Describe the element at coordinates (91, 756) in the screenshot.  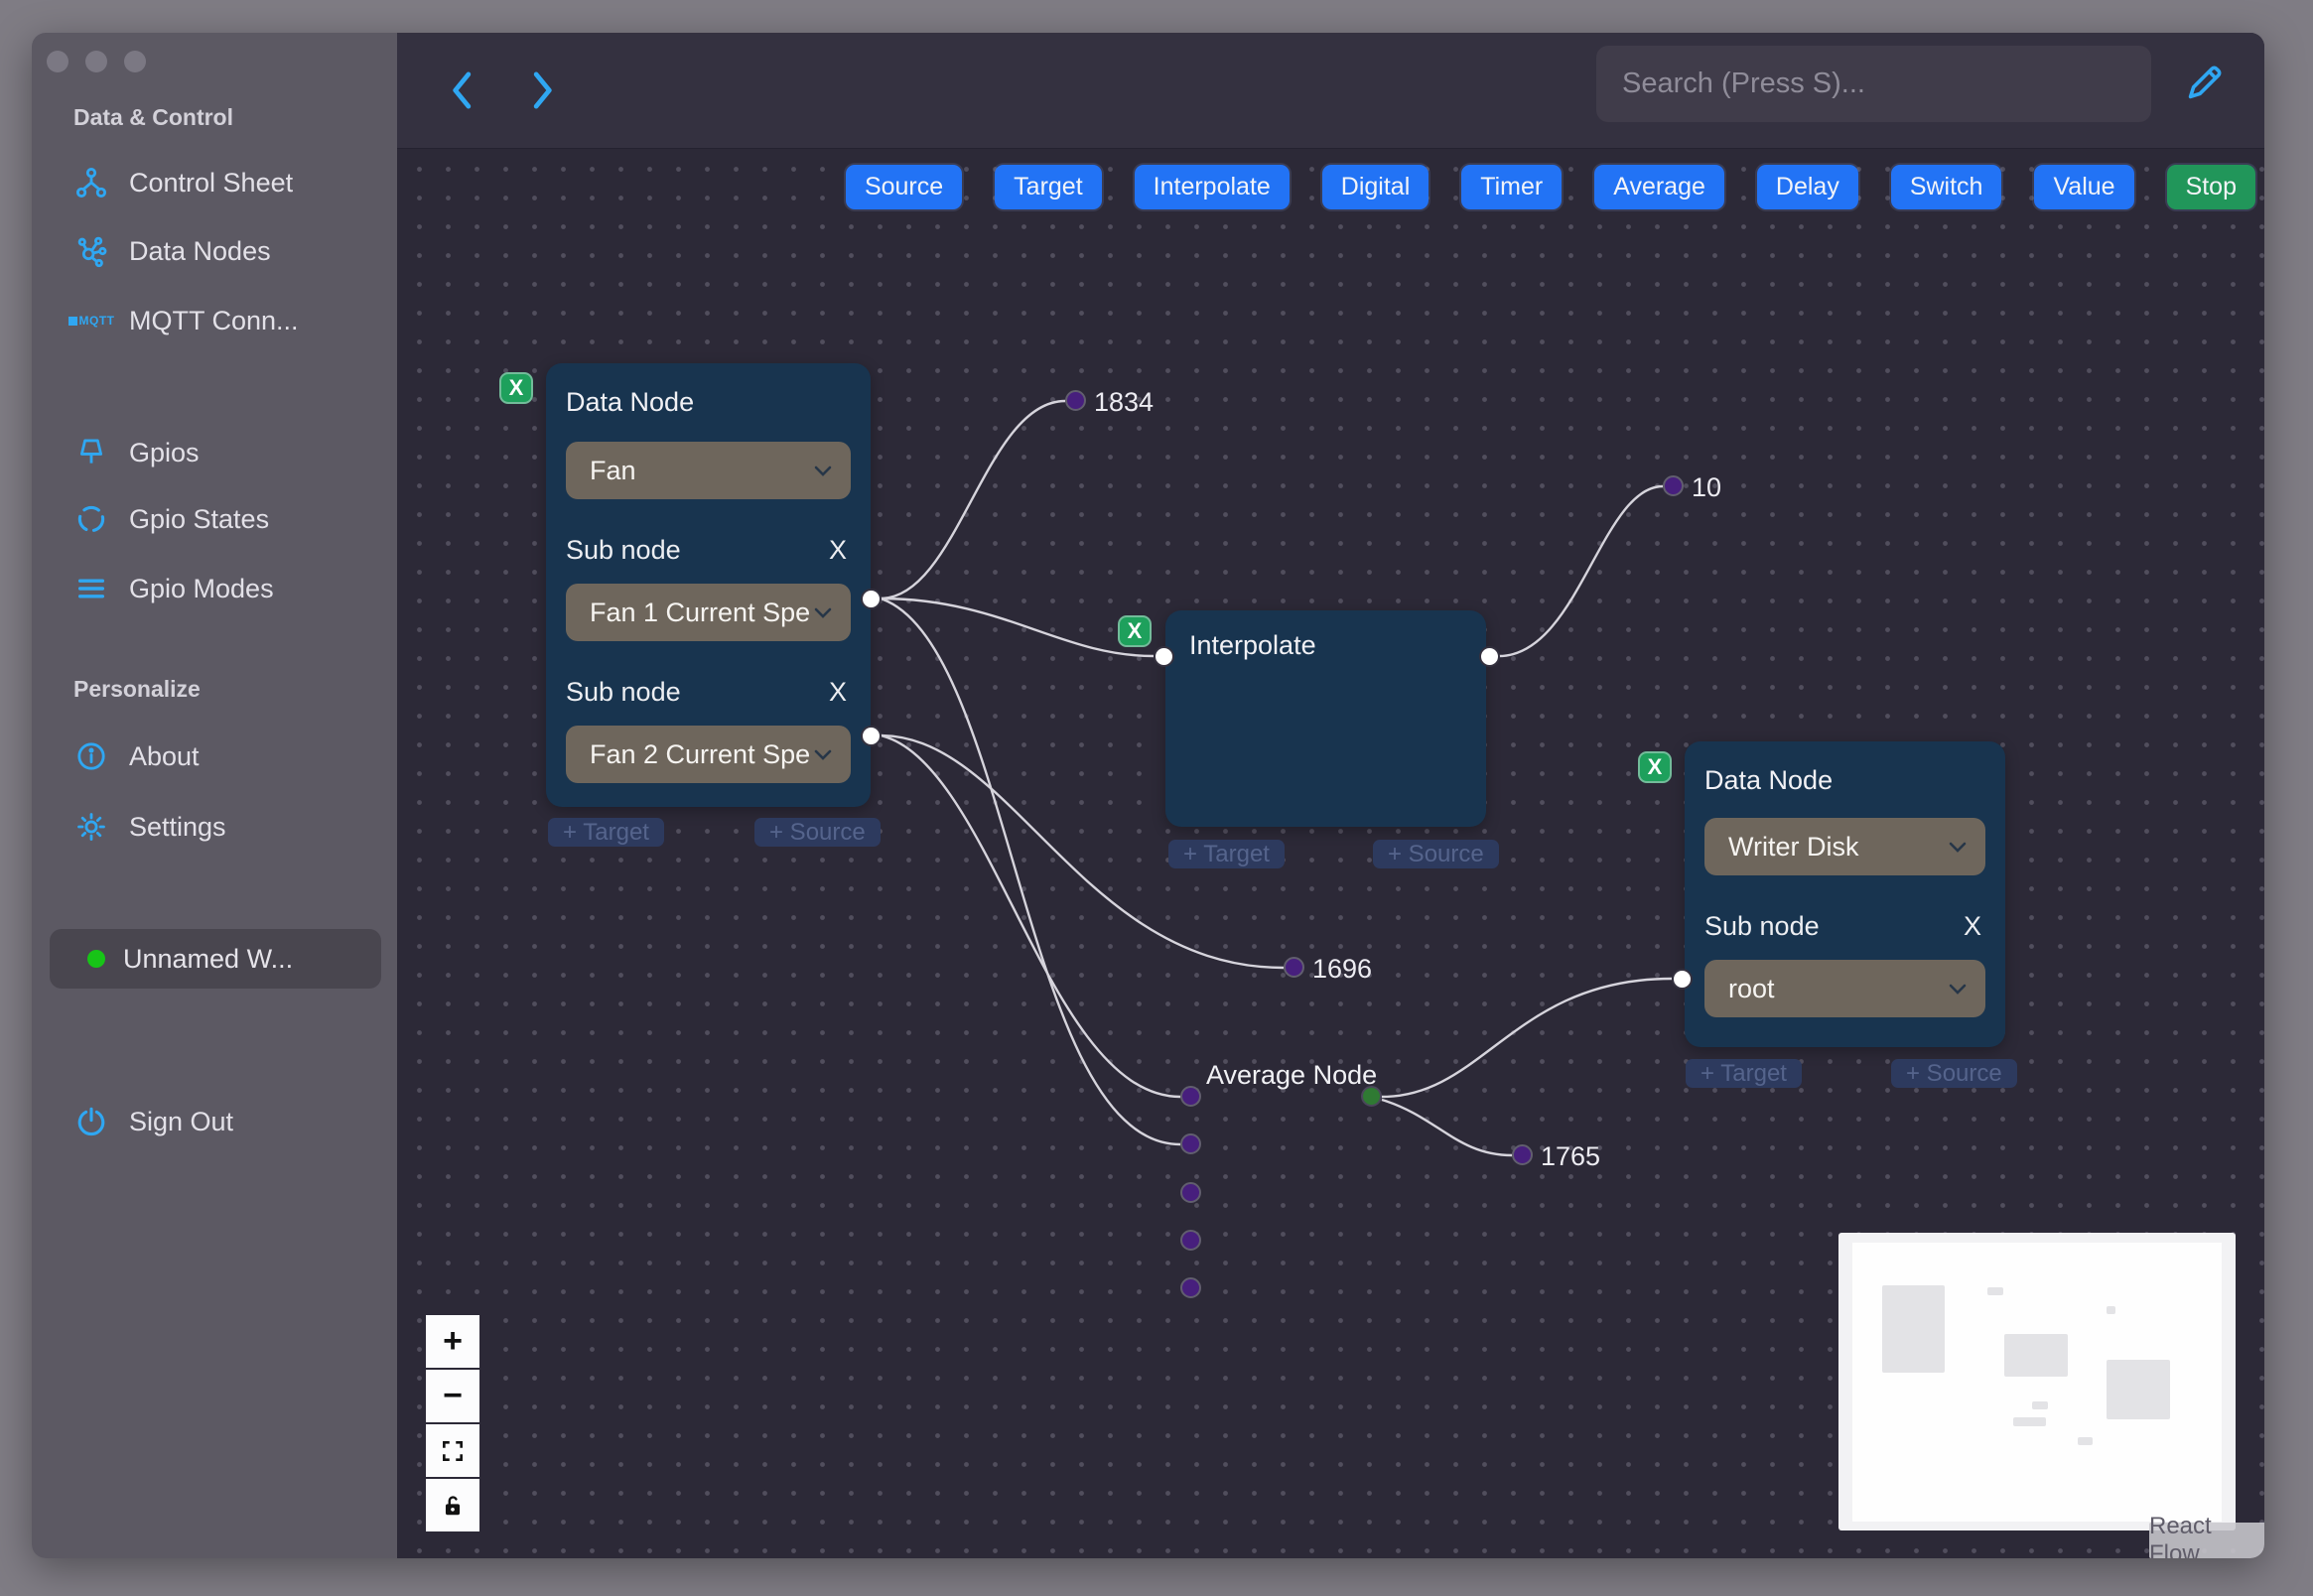
I see `info-icon` at that location.